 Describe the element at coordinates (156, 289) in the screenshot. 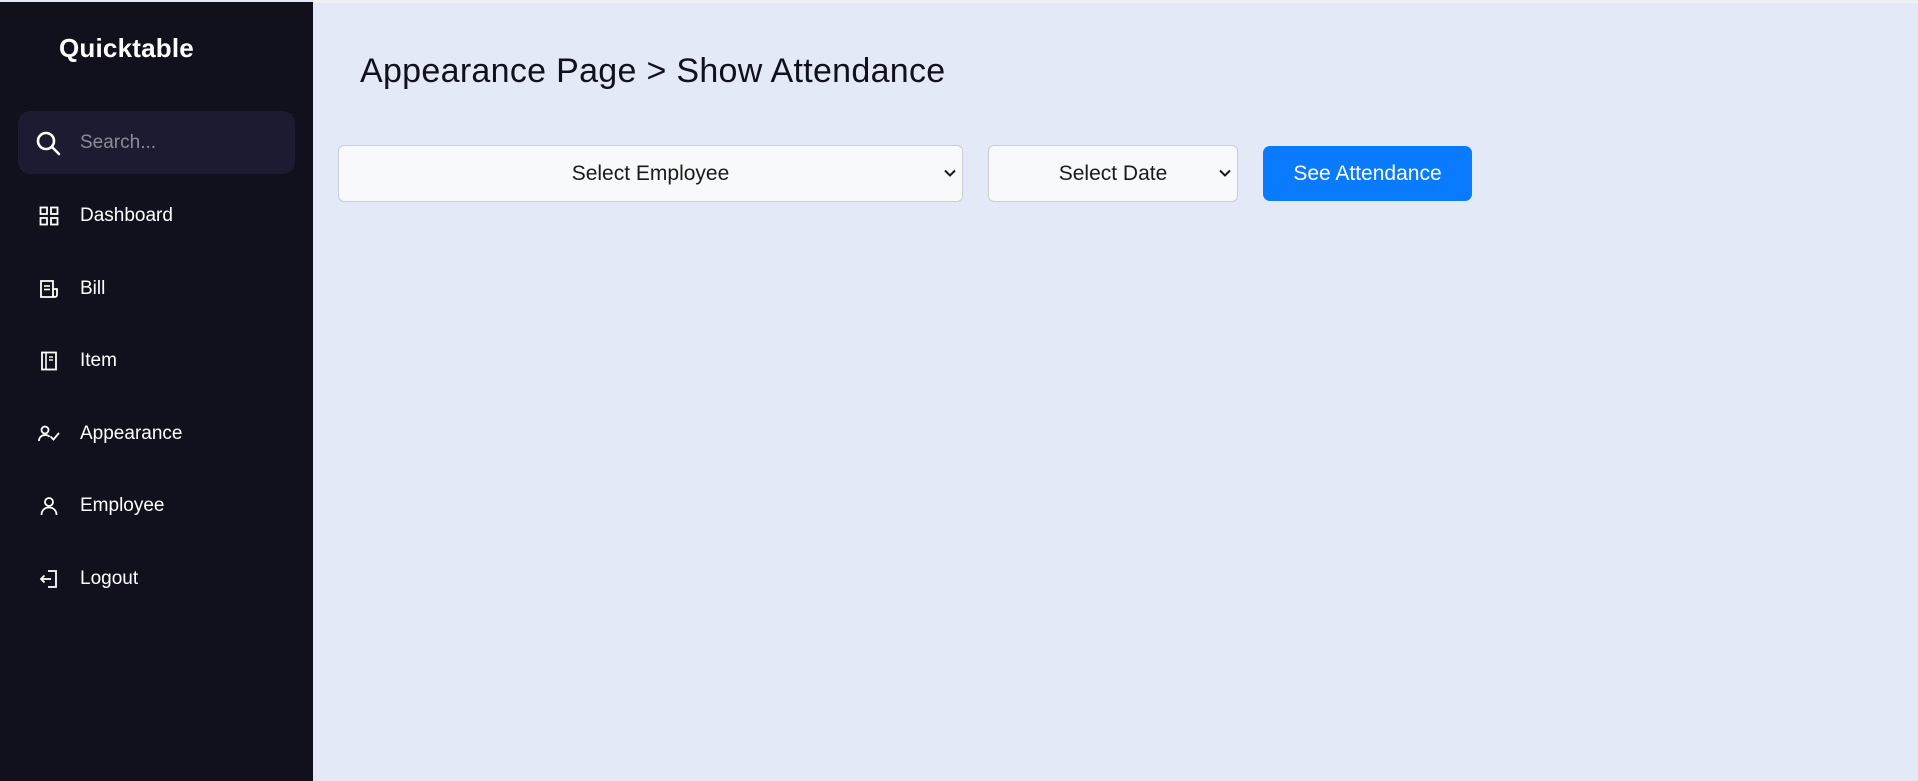

I see `sidebar-item-bill: Bill` at that location.